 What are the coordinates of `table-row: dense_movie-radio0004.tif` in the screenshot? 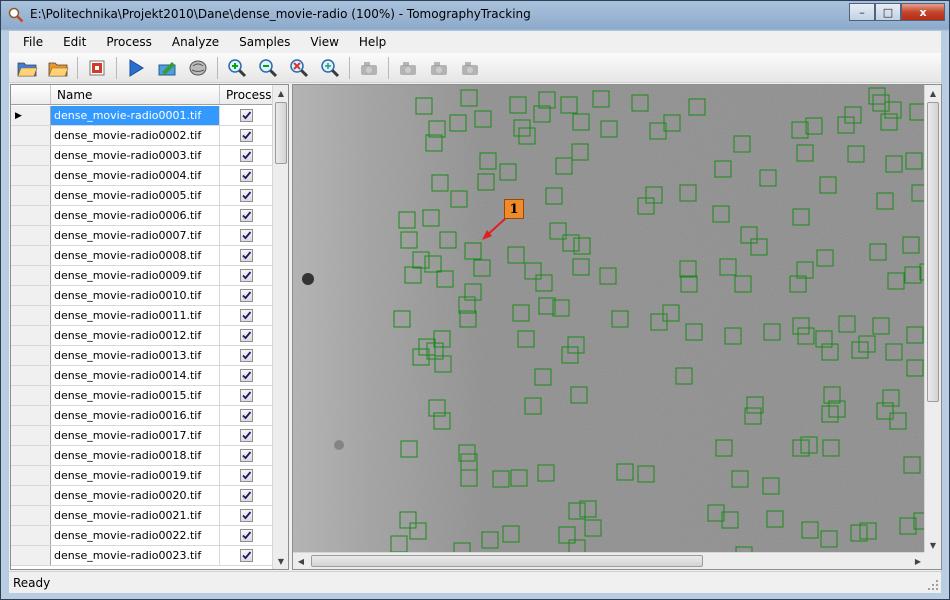 It's located at (142, 176).